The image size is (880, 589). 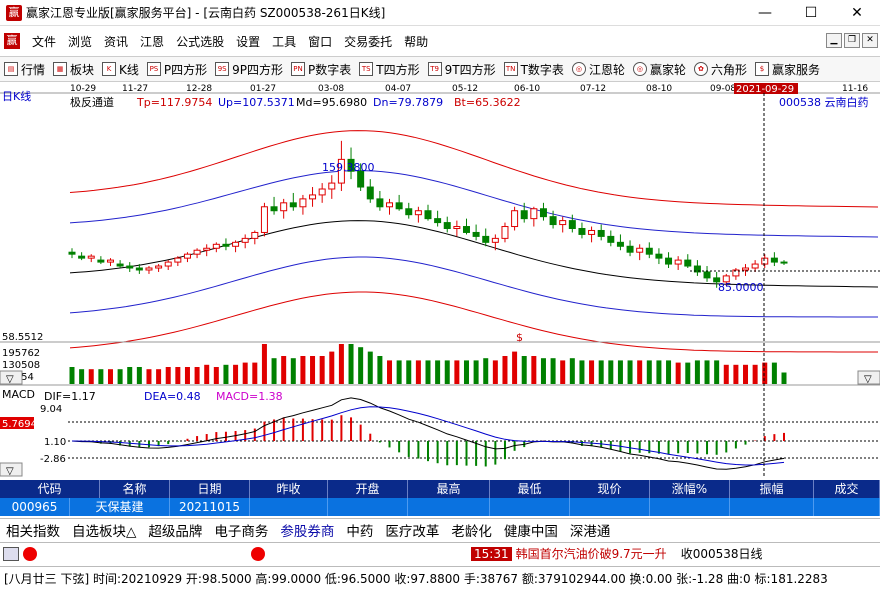 I want to click on col-high: 最高, so click(x=449, y=489).